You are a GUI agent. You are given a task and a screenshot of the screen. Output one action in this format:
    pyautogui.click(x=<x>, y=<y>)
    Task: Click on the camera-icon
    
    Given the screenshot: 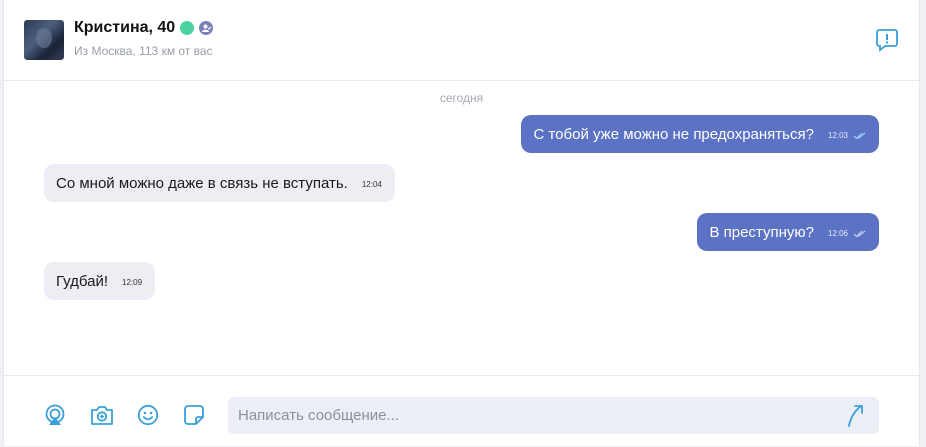 What is the action you would take?
    pyautogui.click(x=102, y=415)
    